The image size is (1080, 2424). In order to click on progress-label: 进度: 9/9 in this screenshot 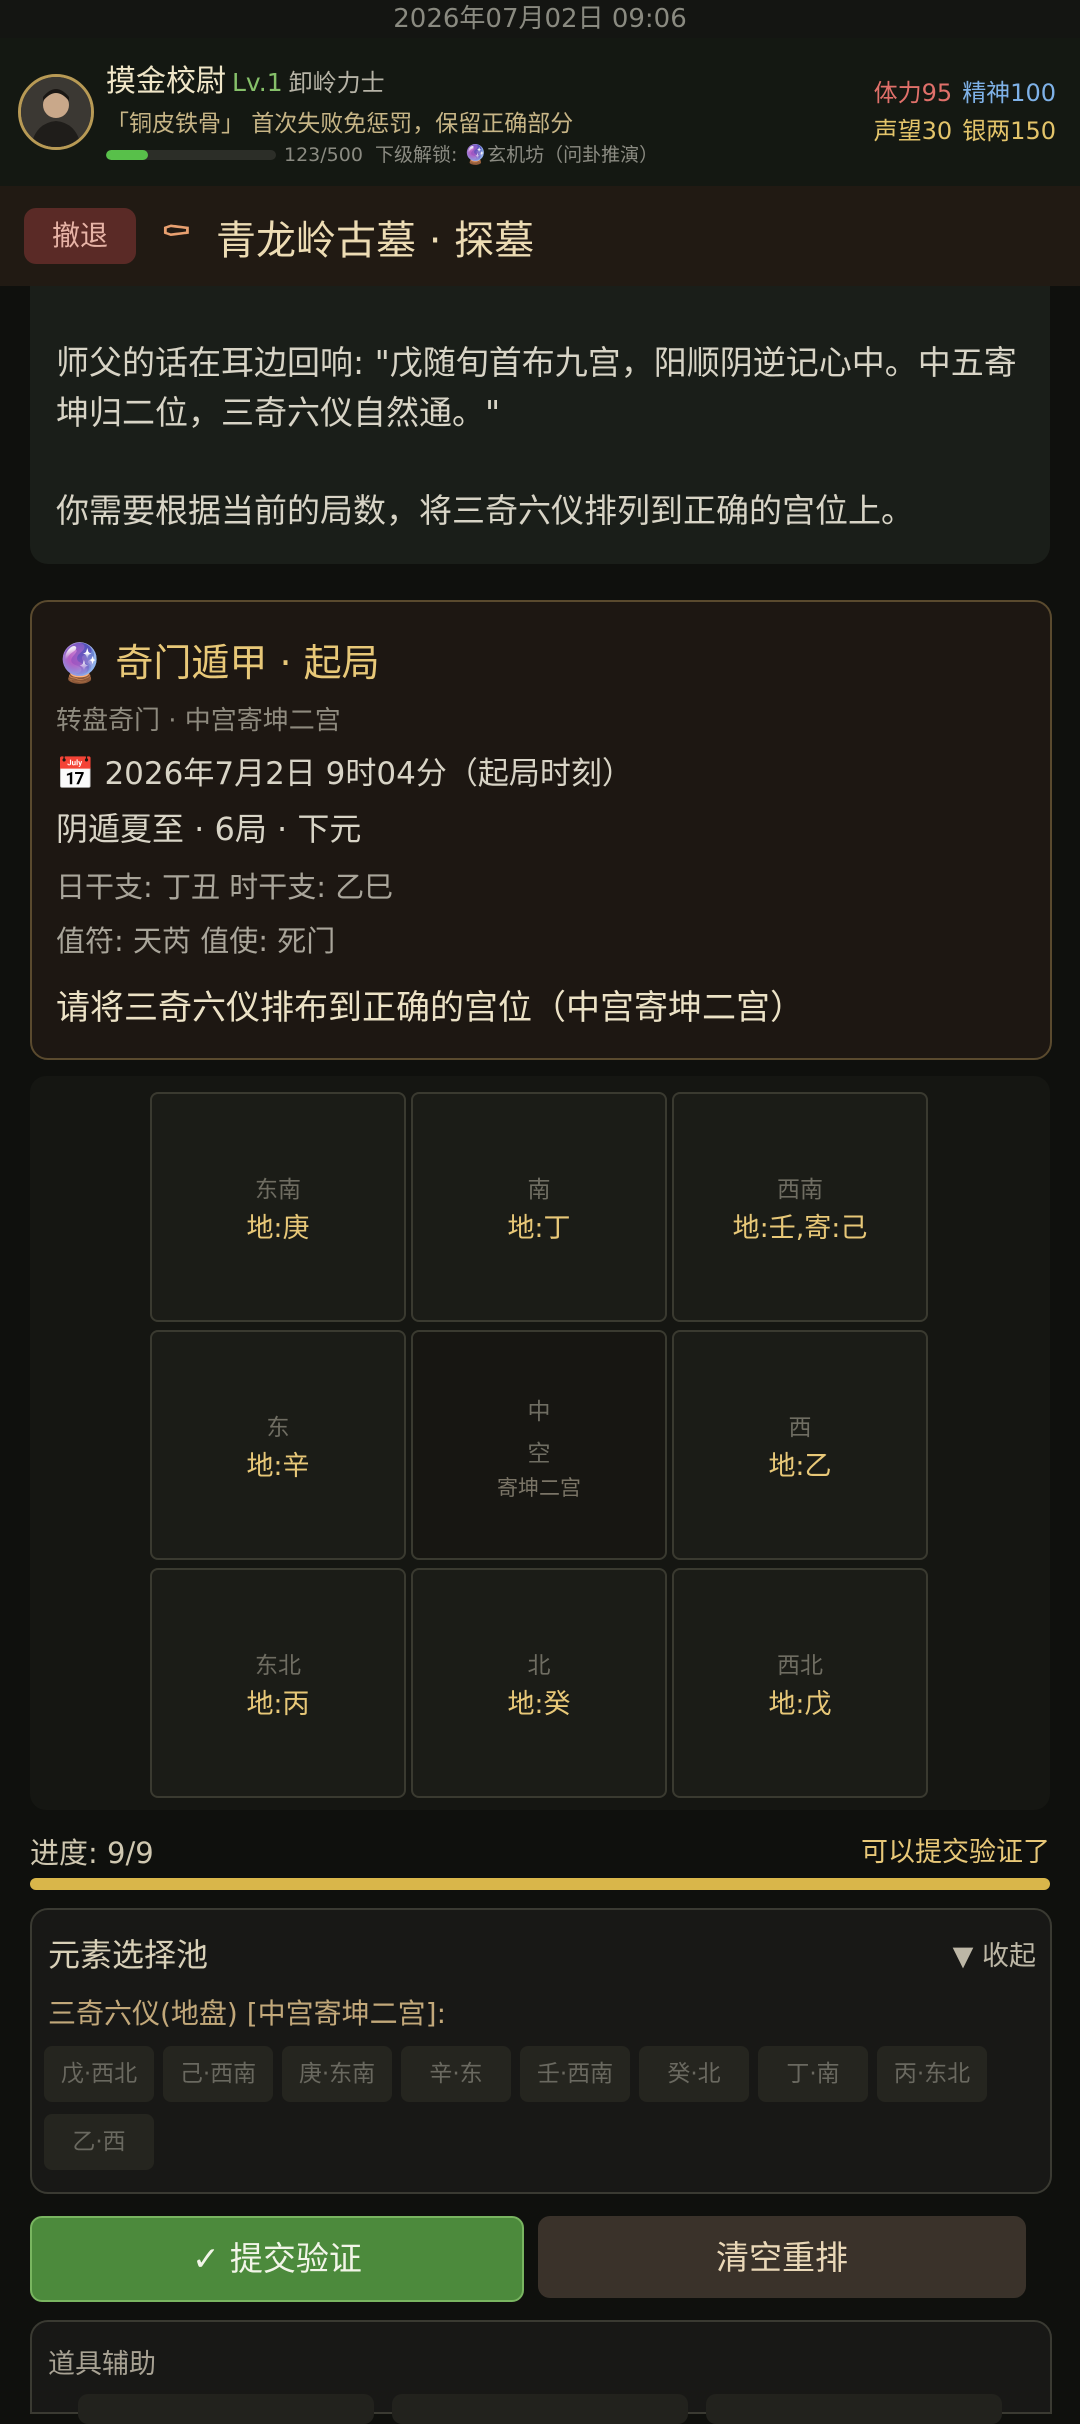, I will do `click(92, 1853)`.